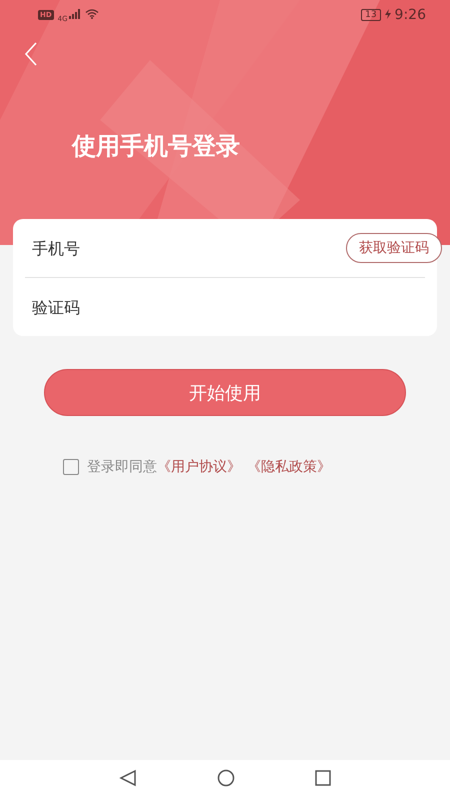  What do you see at coordinates (410, 15) in the screenshot?
I see `clock-time: 9:26` at bounding box center [410, 15].